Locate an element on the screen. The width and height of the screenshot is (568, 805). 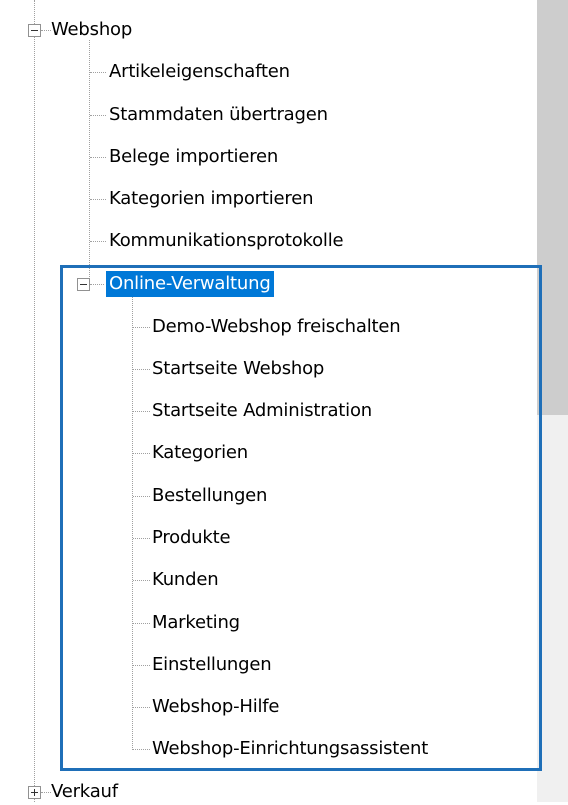
tree-node-kategorien: Kategorien is located at coordinates (200, 453).